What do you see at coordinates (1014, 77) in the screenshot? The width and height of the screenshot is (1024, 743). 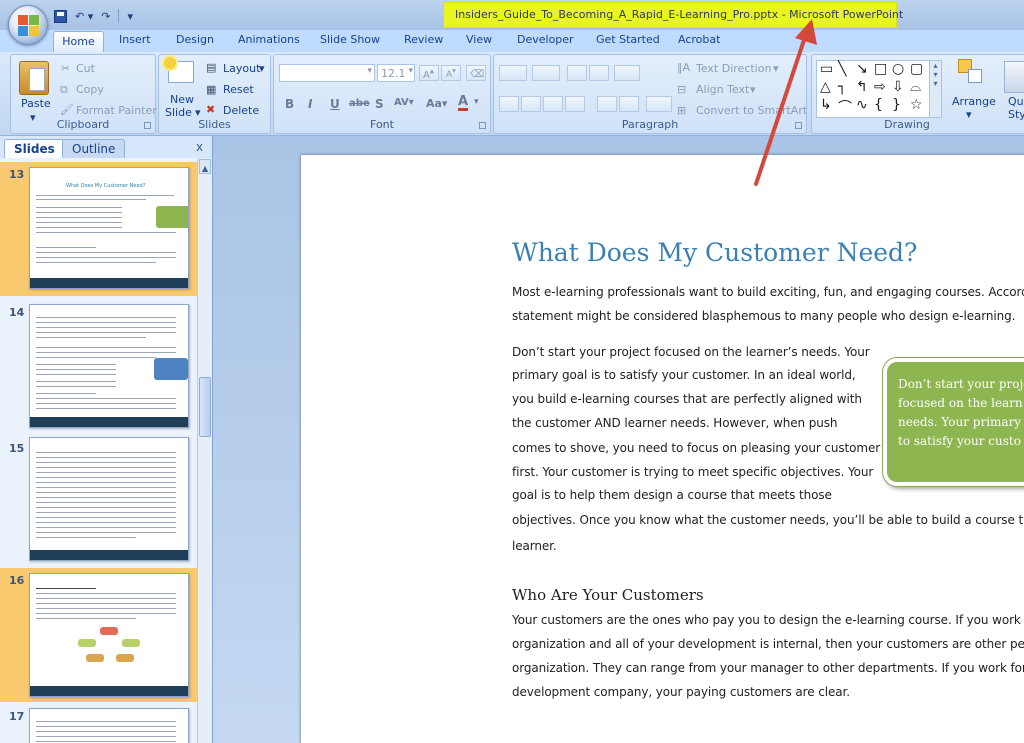 I see `quick-styles-icon` at bounding box center [1014, 77].